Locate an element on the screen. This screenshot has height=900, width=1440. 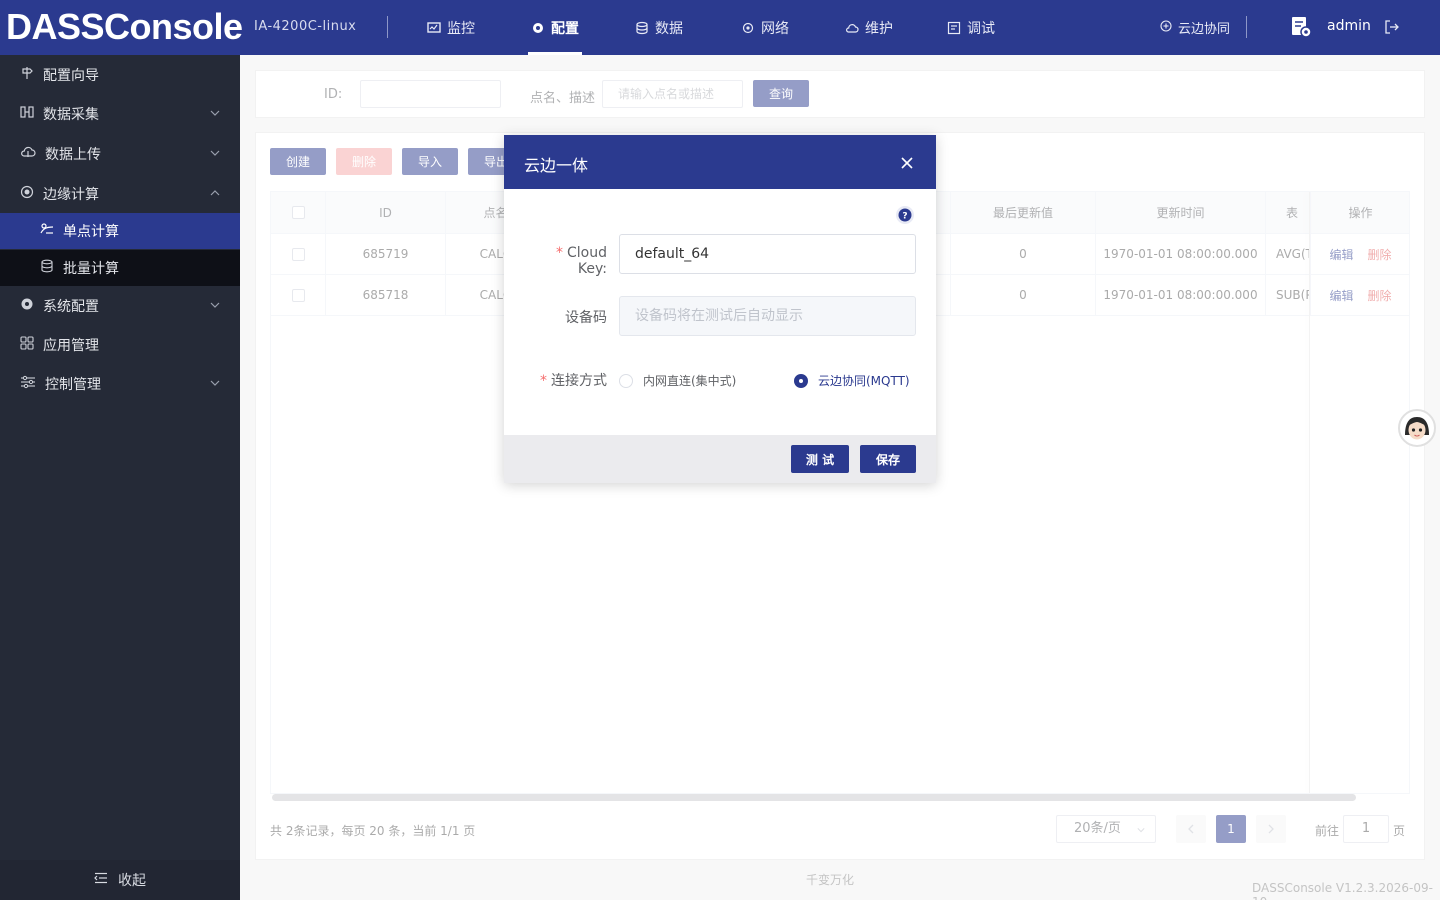
connect-mode-label-text: 连接方式 is located at coordinates (579, 381).